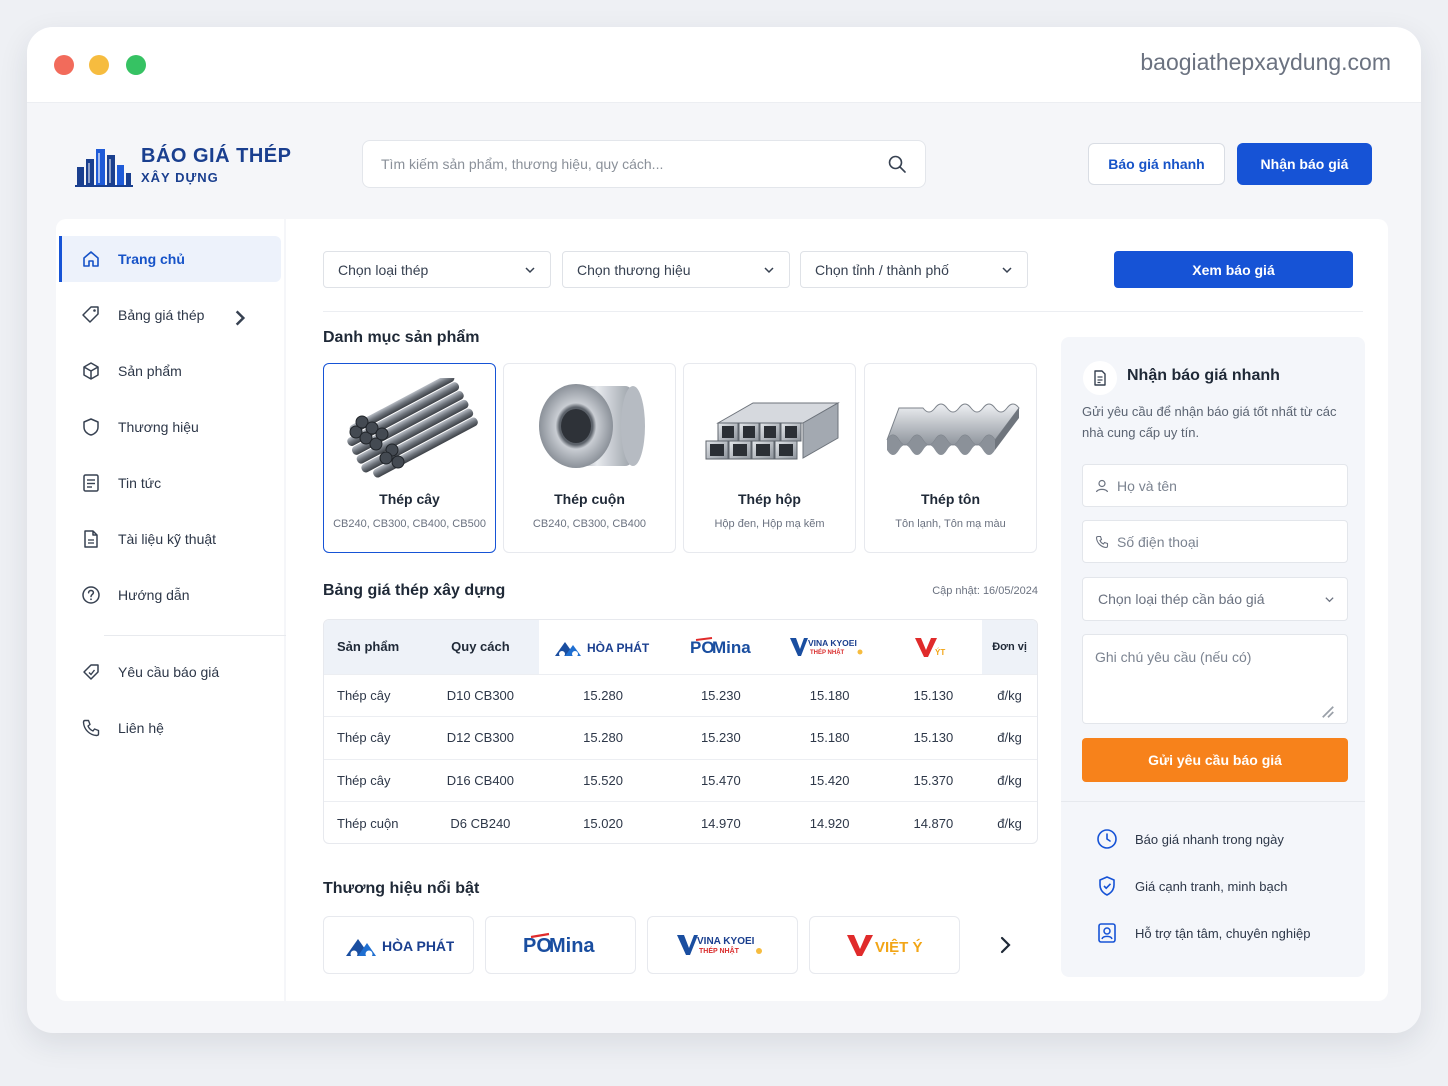 This screenshot has height=1086, width=1448. What do you see at coordinates (170, 371) in the screenshot?
I see `sidebar-item-products: Sản phẩm` at bounding box center [170, 371].